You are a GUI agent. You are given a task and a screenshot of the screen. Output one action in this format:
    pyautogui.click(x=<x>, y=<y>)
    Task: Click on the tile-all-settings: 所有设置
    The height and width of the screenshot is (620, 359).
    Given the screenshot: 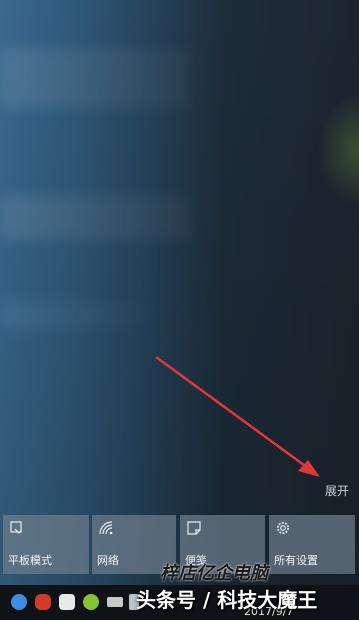 What is the action you would take?
    pyautogui.click(x=312, y=544)
    